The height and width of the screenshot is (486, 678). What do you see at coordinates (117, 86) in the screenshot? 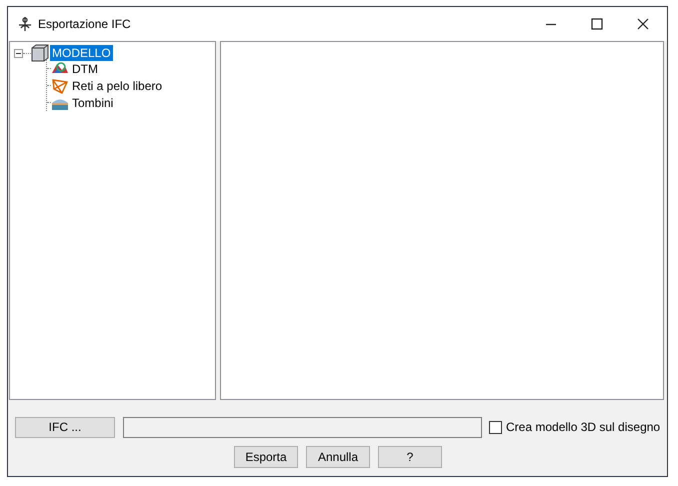
I see `tree-item: Reti a pelo libero` at bounding box center [117, 86].